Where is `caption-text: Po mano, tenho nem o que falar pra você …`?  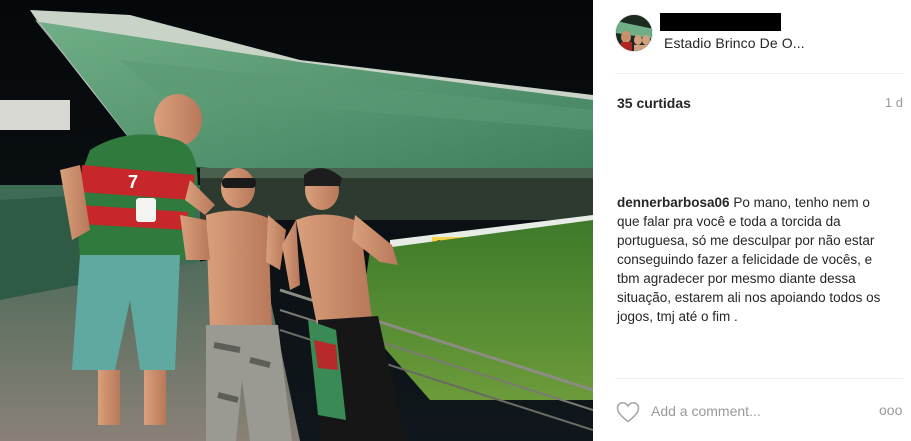
caption-text: Po mano, tenho nem o que falar pra você … is located at coordinates (749, 259).